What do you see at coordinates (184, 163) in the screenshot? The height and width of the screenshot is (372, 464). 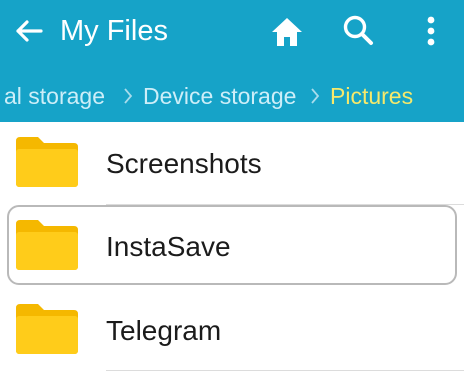 I see `folder-name: Screenshots` at bounding box center [184, 163].